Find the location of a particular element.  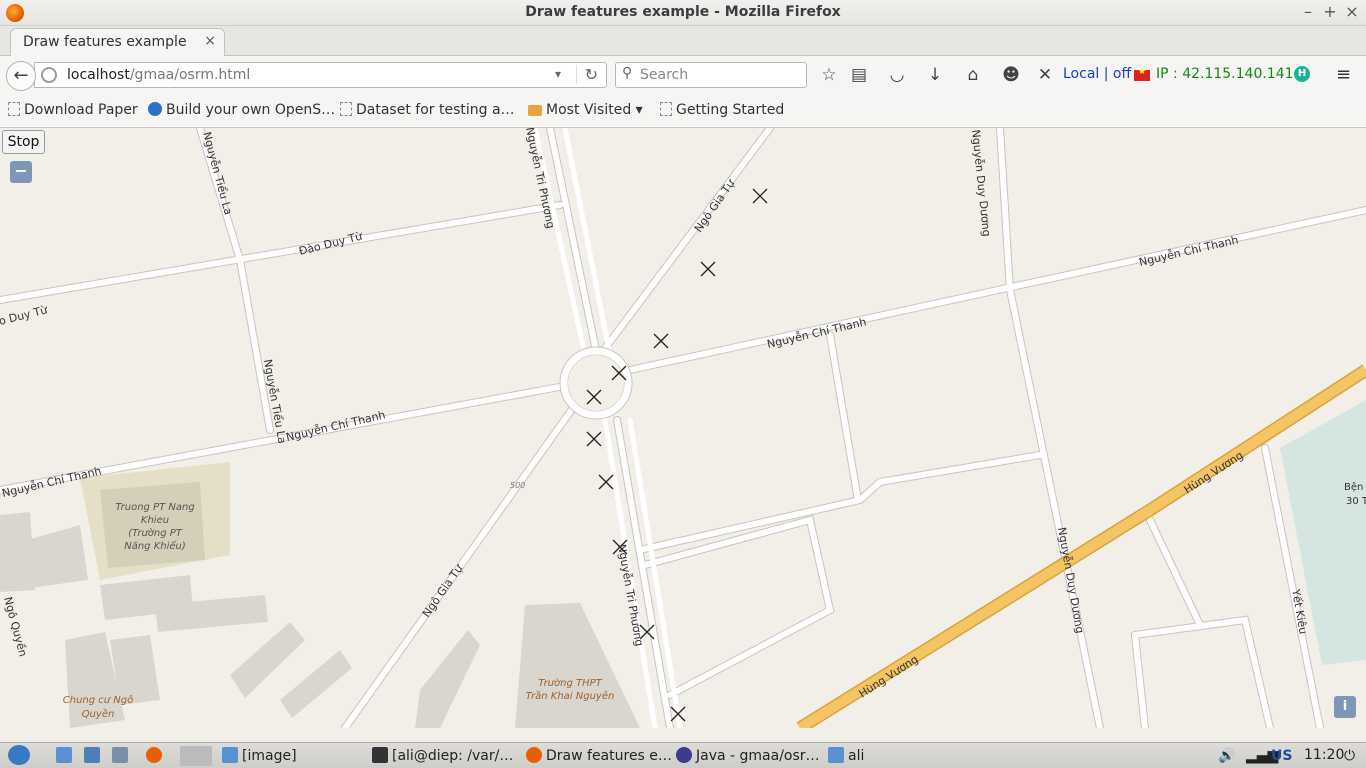

bookmark-getting-started: Getting Started is located at coordinates (722, 110).